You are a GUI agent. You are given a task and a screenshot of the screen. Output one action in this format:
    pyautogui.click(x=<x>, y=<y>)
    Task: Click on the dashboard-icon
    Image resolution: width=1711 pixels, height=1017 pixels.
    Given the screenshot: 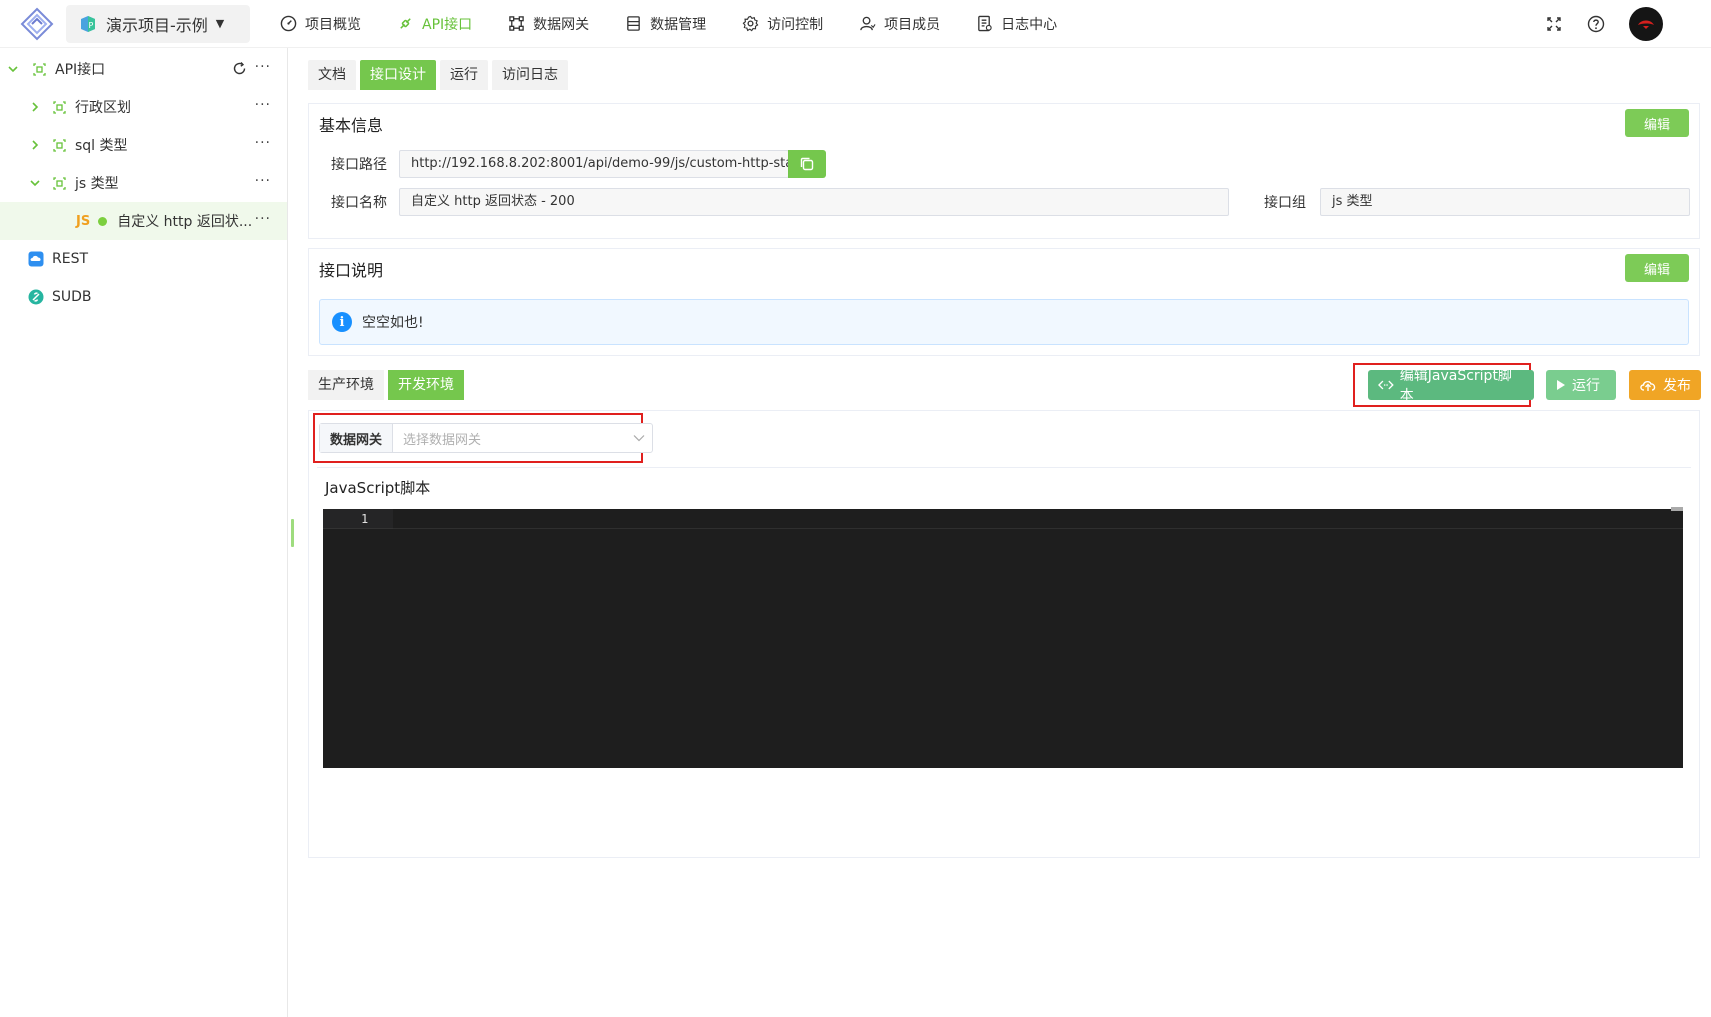 What is the action you would take?
    pyautogui.click(x=288, y=23)
    